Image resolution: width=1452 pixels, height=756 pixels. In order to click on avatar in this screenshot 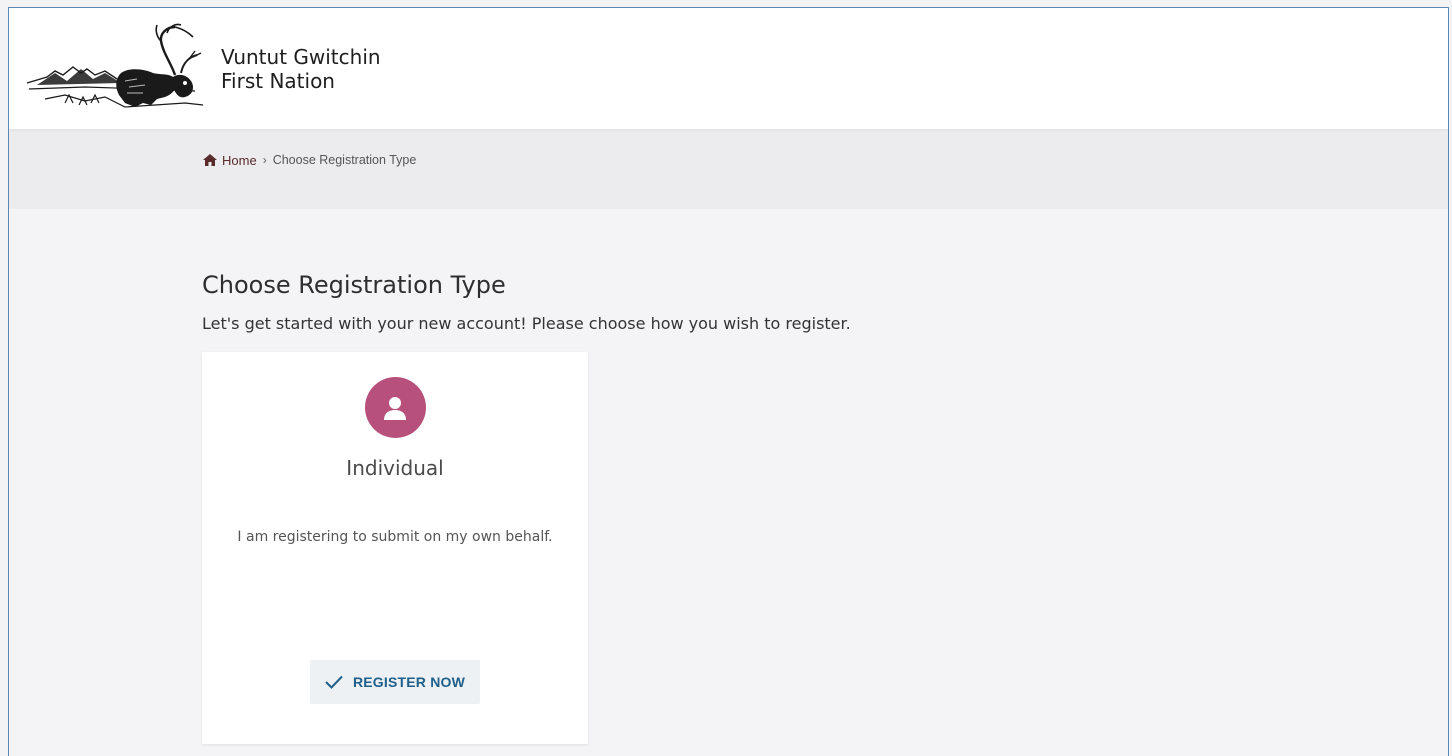, I will do `click(395, 407)`.